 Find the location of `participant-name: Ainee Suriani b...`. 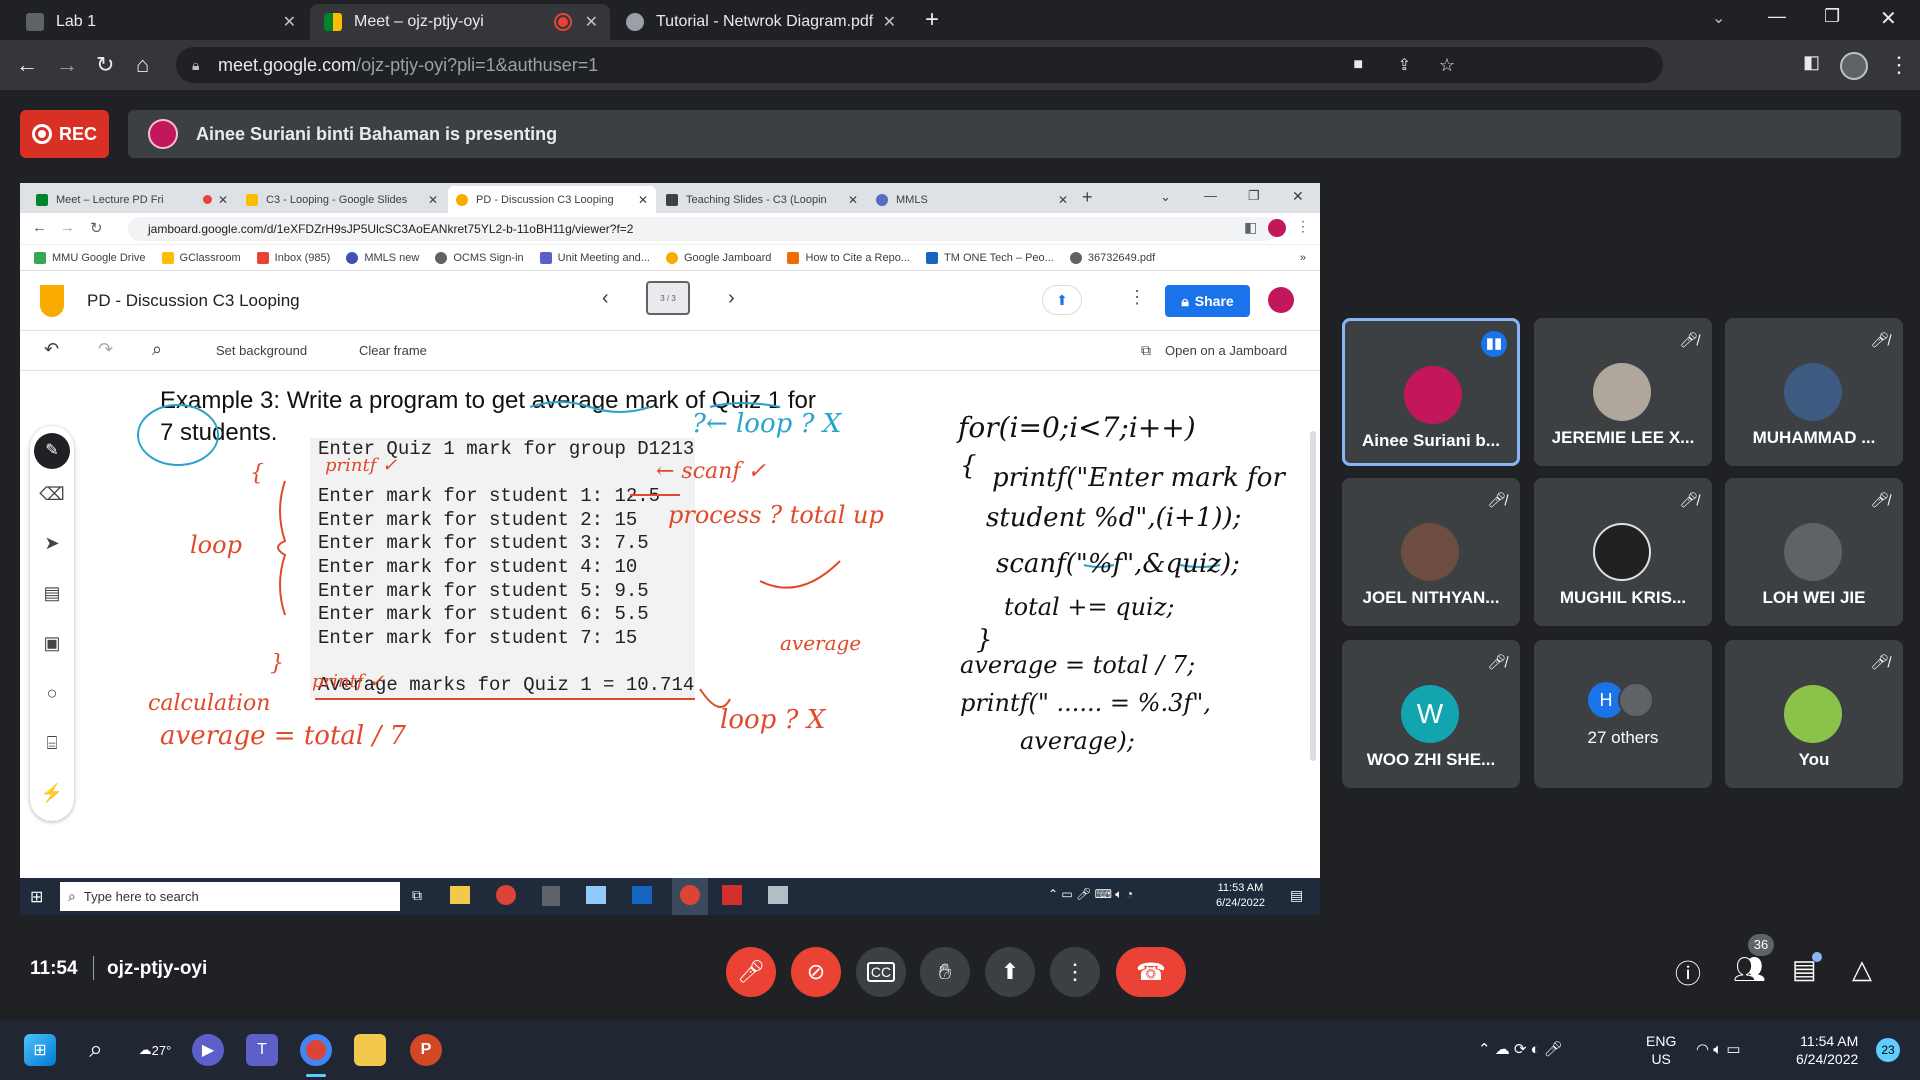

participant-name: Ainee Suriani b... is located at coordinates (1431, 440).